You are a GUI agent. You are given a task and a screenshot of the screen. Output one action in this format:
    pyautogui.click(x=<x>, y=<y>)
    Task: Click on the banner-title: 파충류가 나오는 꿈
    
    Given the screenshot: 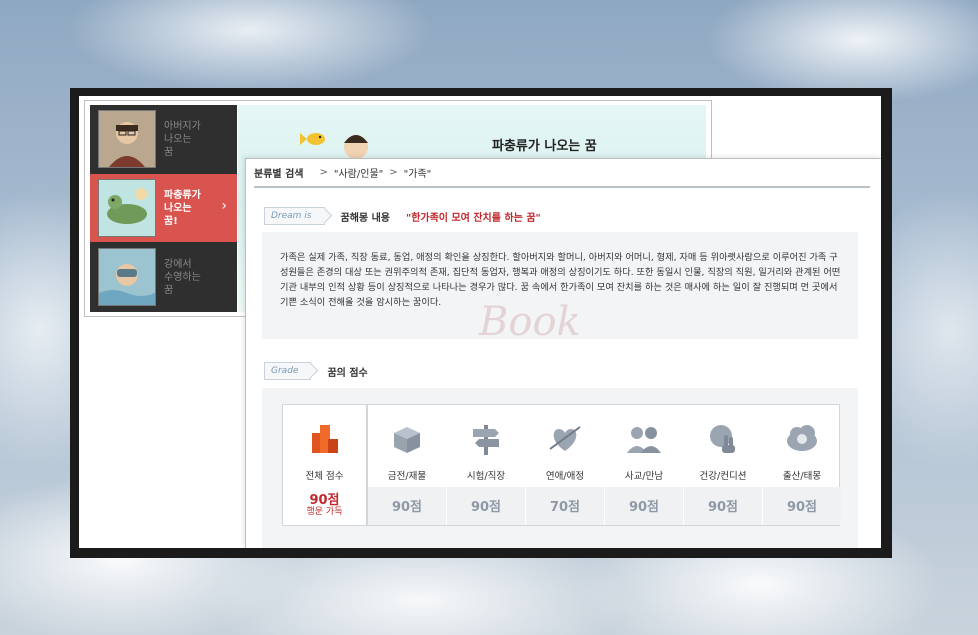 What is the action you would take?
    pyautogui.click(x=544, y=146)
    